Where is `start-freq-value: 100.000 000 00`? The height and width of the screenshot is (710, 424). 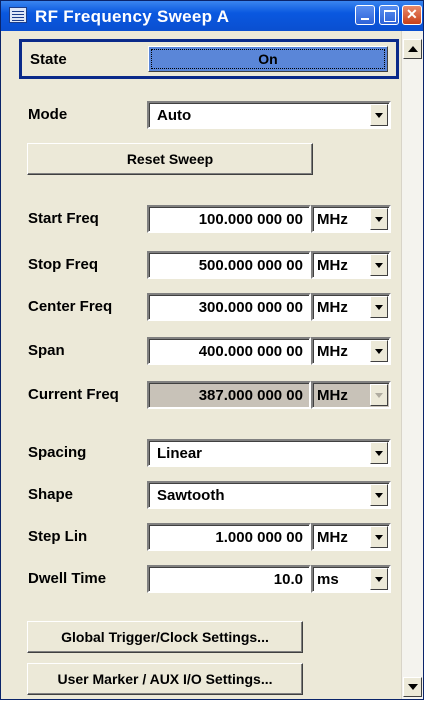
start-freq-value: 100.000 000 00 is located at coordinates (250, 219).